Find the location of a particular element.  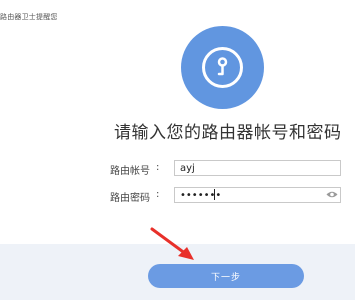

text-caret is located at coordinates (214, 194).